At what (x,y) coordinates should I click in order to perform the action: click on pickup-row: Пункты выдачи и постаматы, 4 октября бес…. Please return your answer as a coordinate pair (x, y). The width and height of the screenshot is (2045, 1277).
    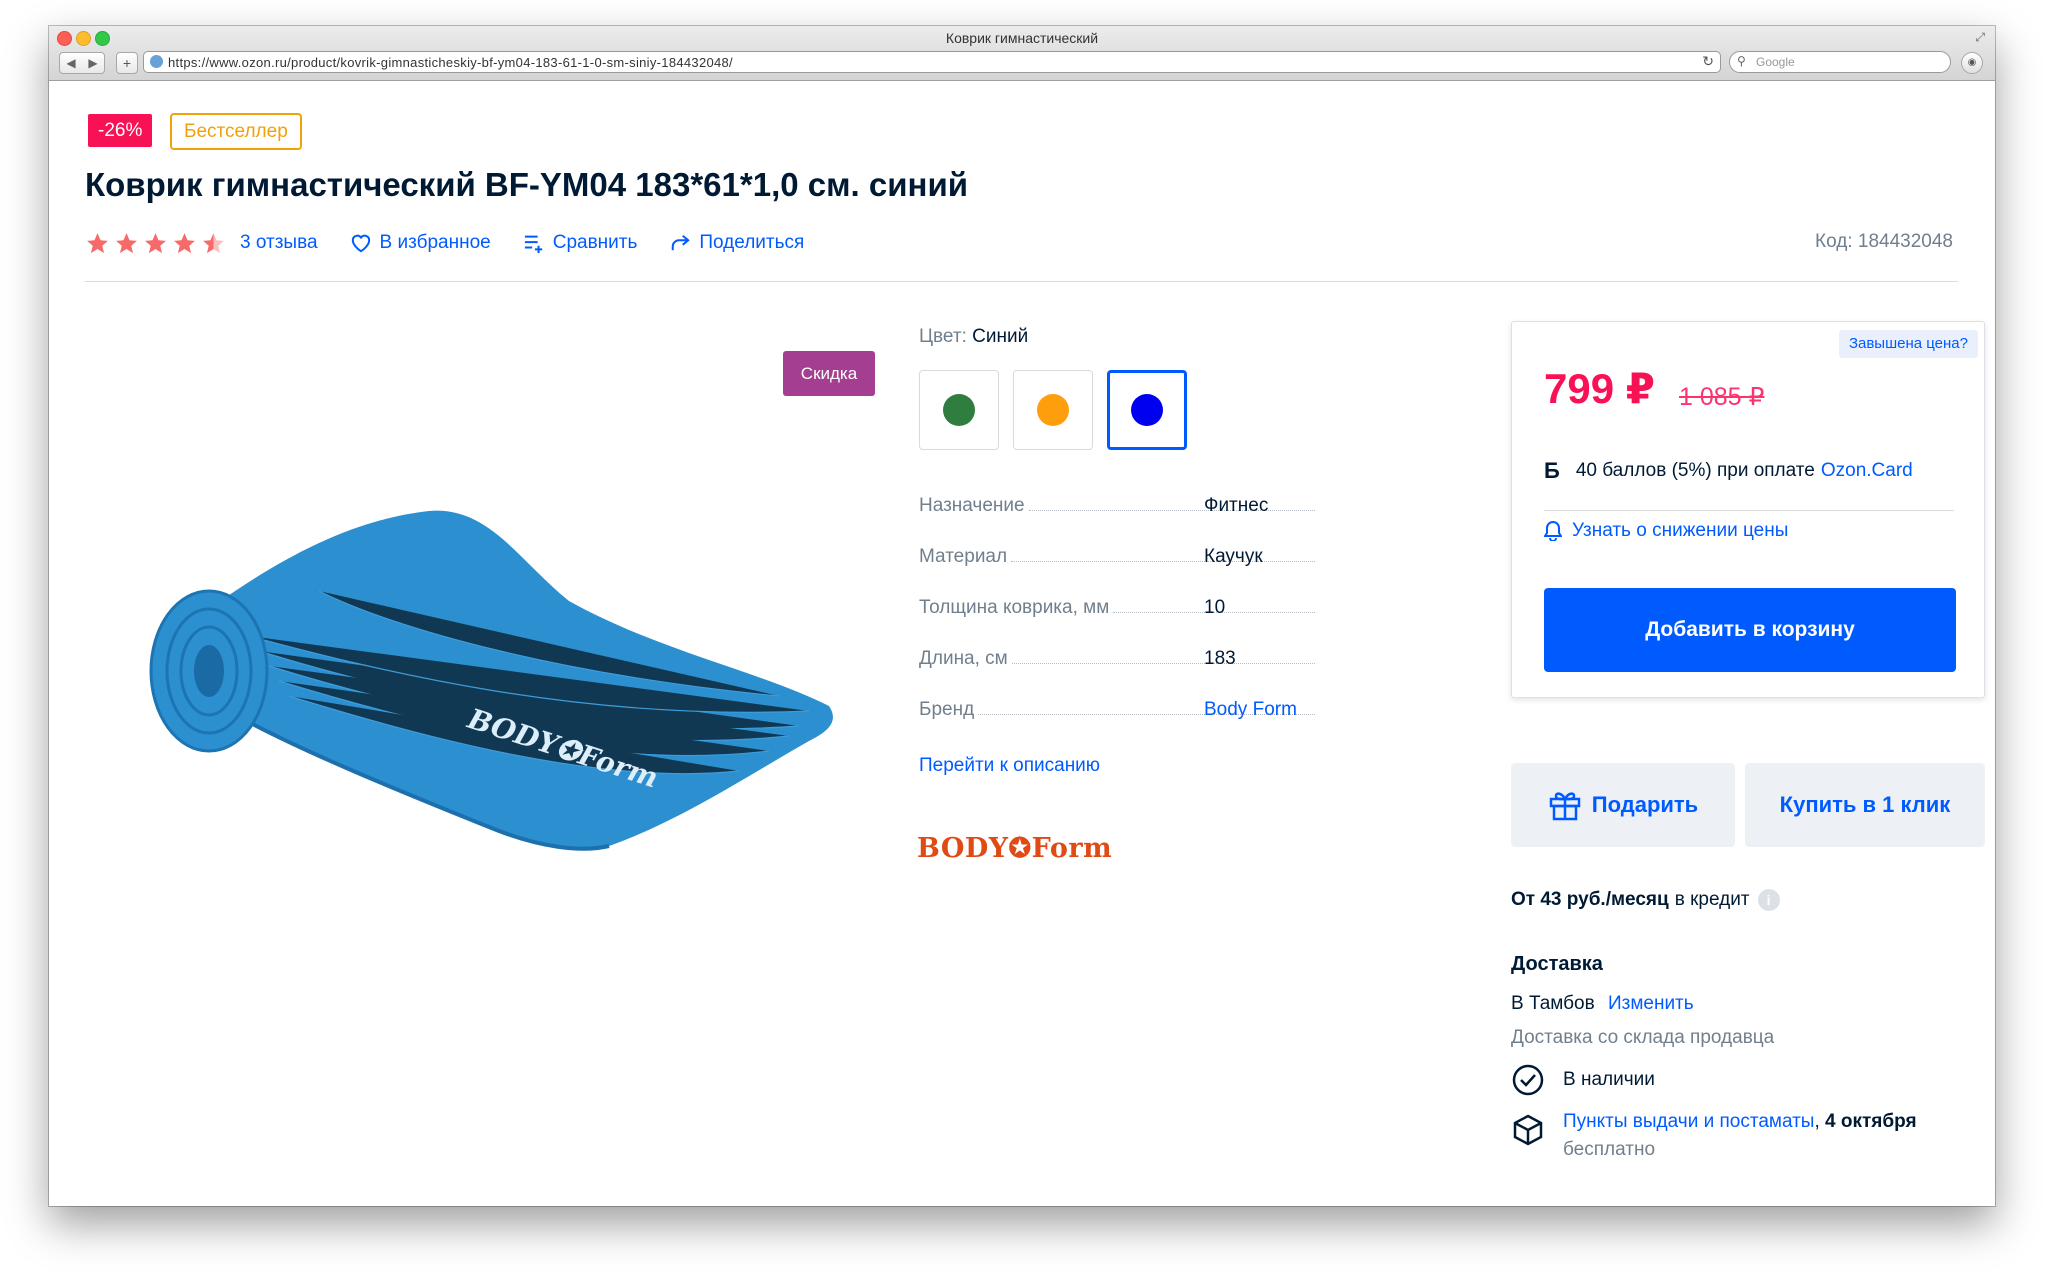
    Looking at the image, I should click on (1714, 1136).